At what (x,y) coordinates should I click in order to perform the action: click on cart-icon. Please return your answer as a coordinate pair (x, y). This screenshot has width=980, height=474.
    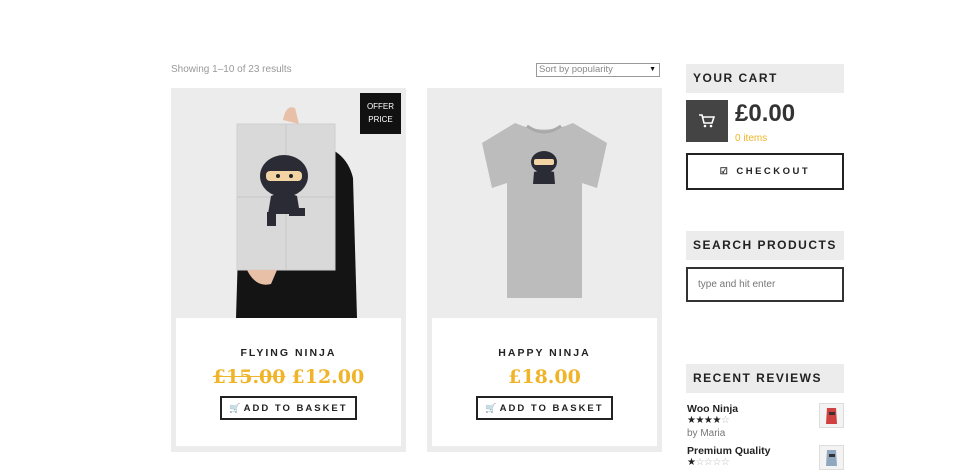
    Looking at the image, I should click on (707, 121).